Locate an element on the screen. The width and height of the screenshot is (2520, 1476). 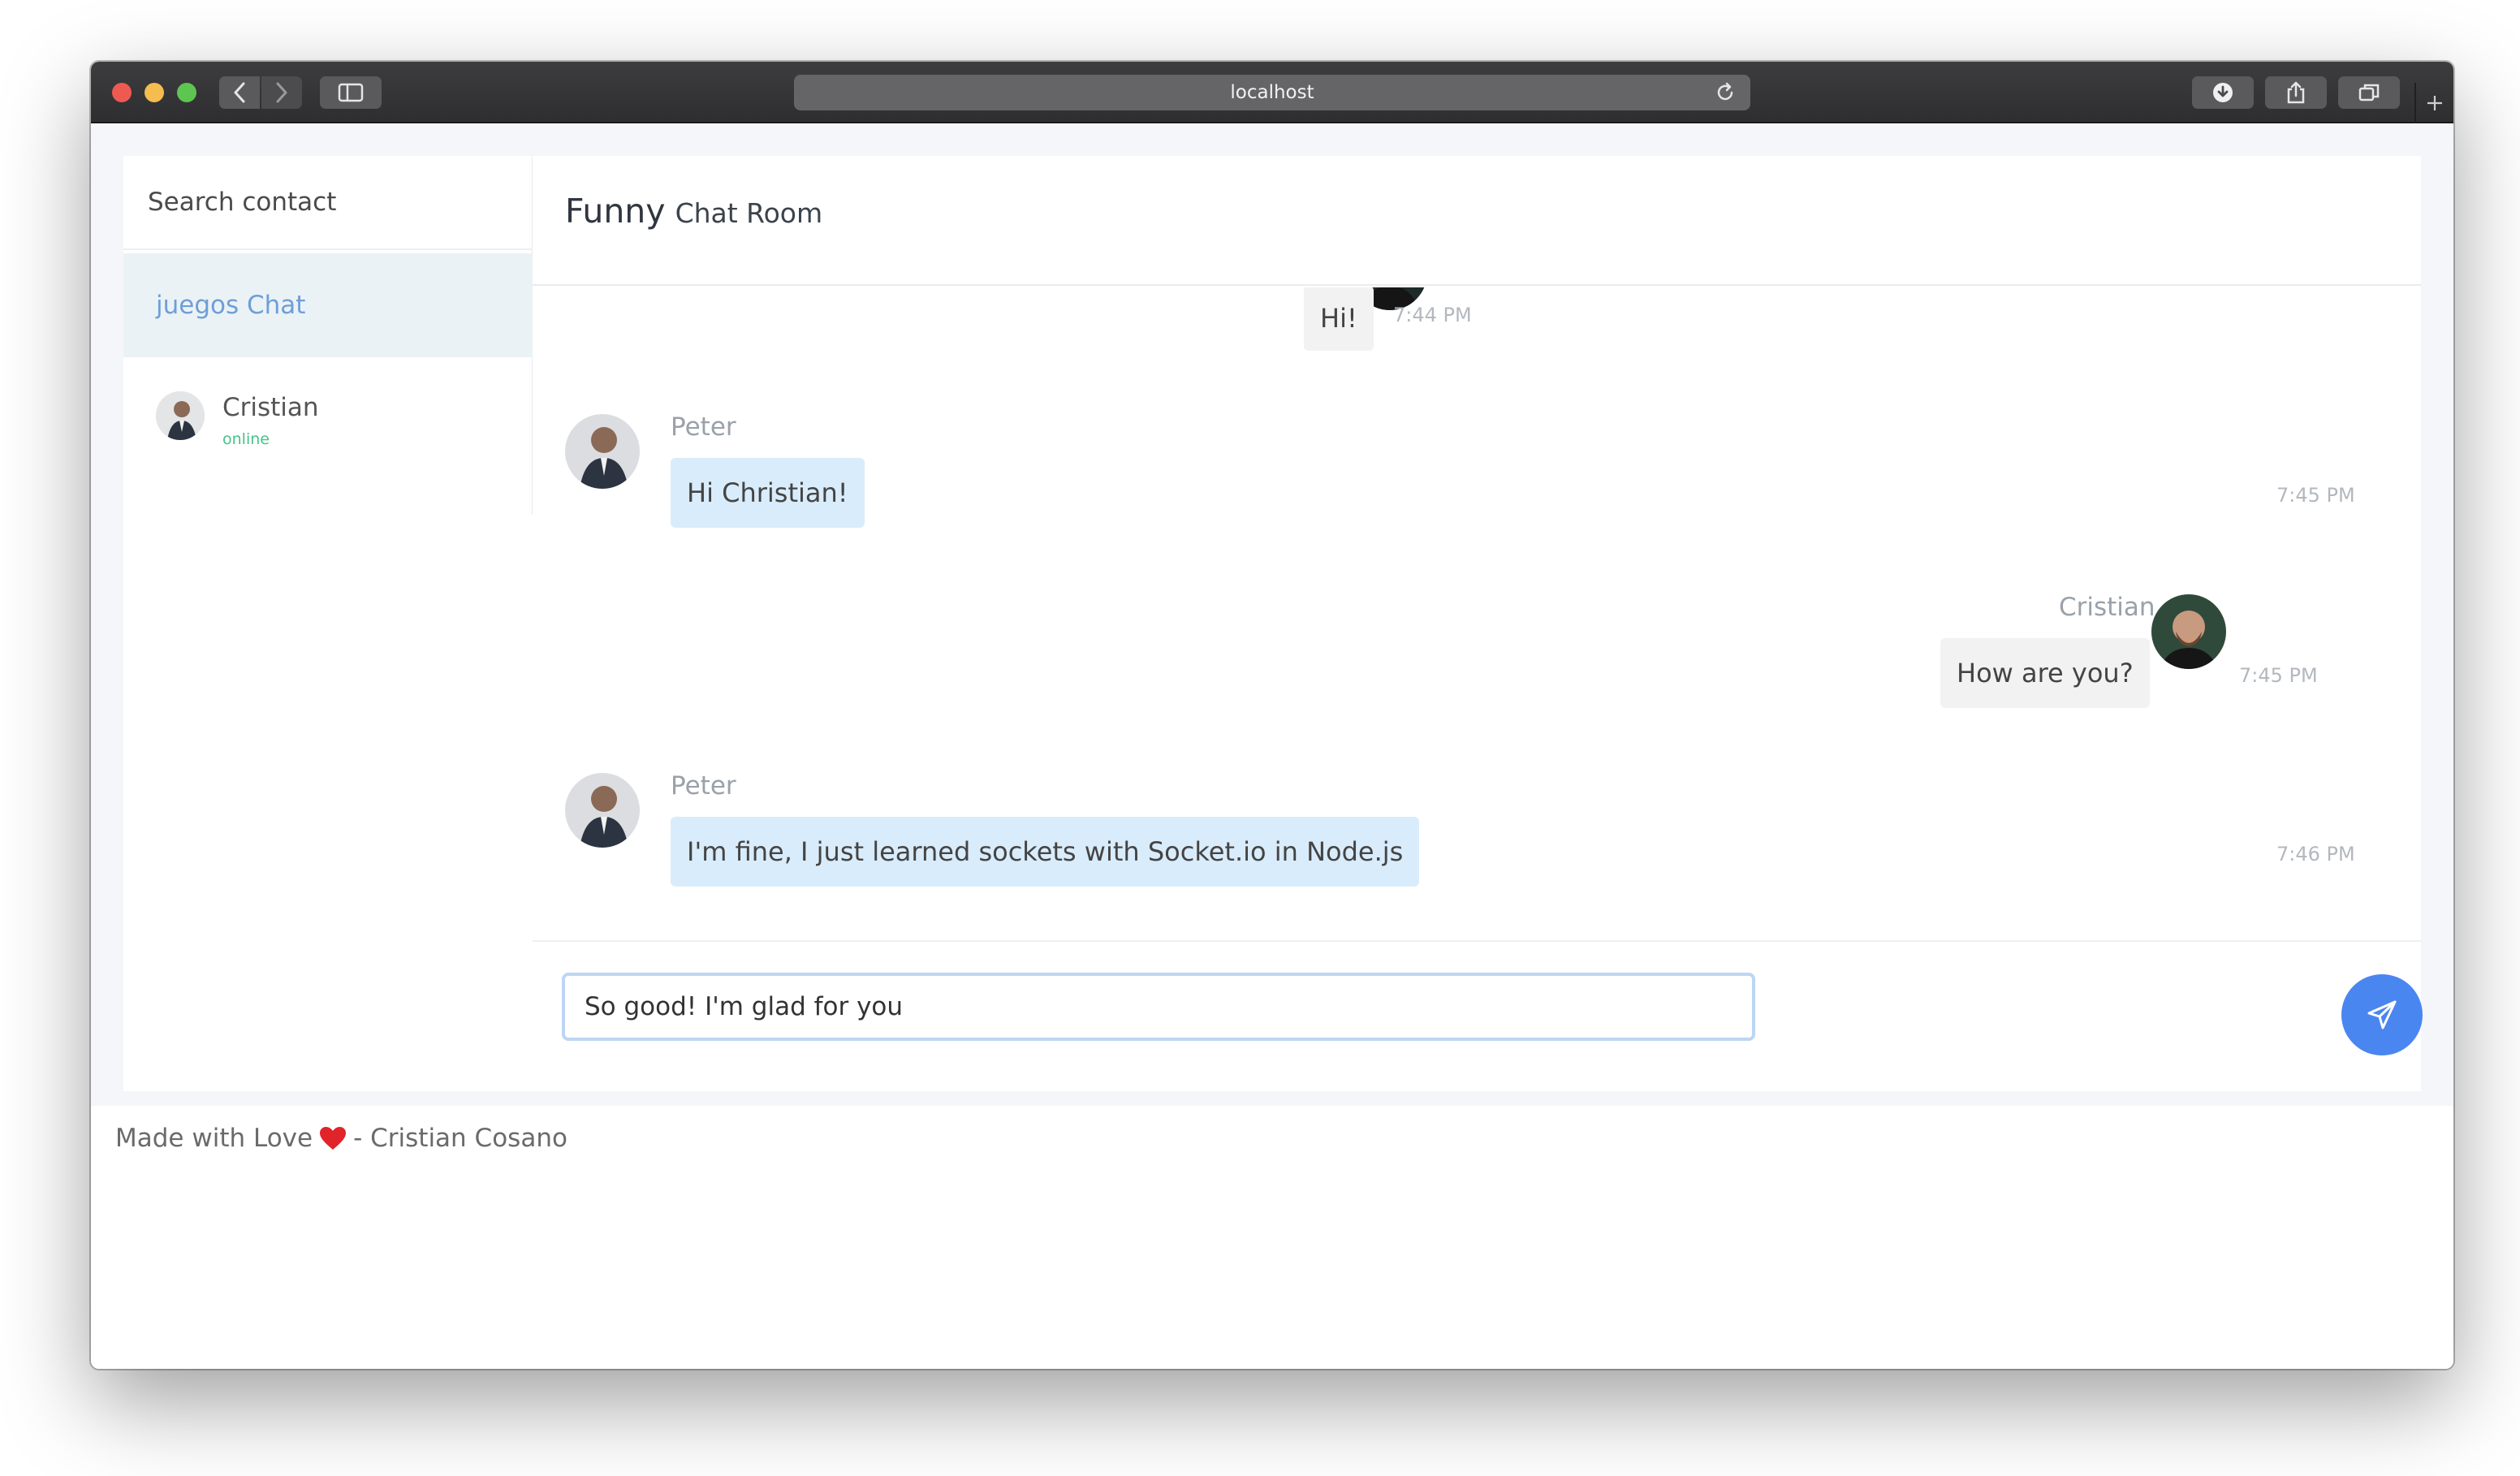
share-button is located at coordinates (2296, 93).